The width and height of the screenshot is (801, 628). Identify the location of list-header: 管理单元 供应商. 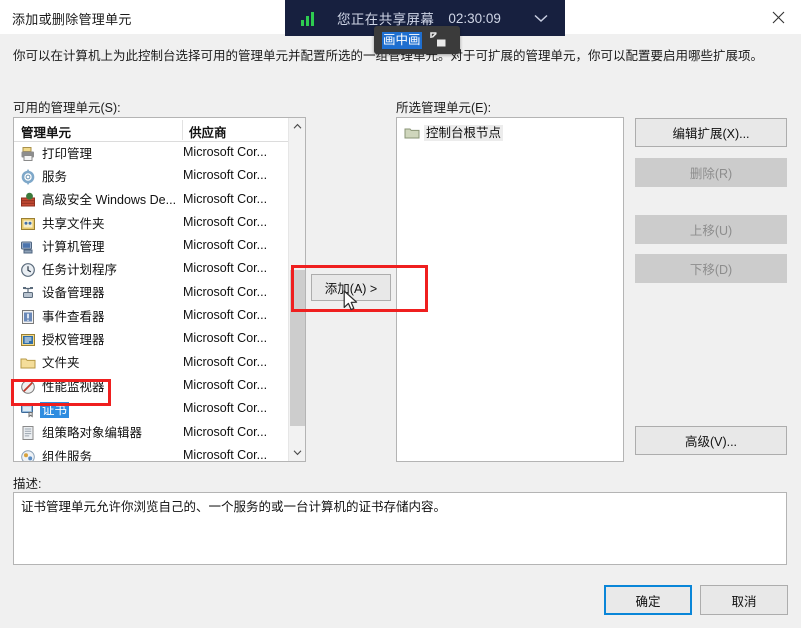
(159, 130).